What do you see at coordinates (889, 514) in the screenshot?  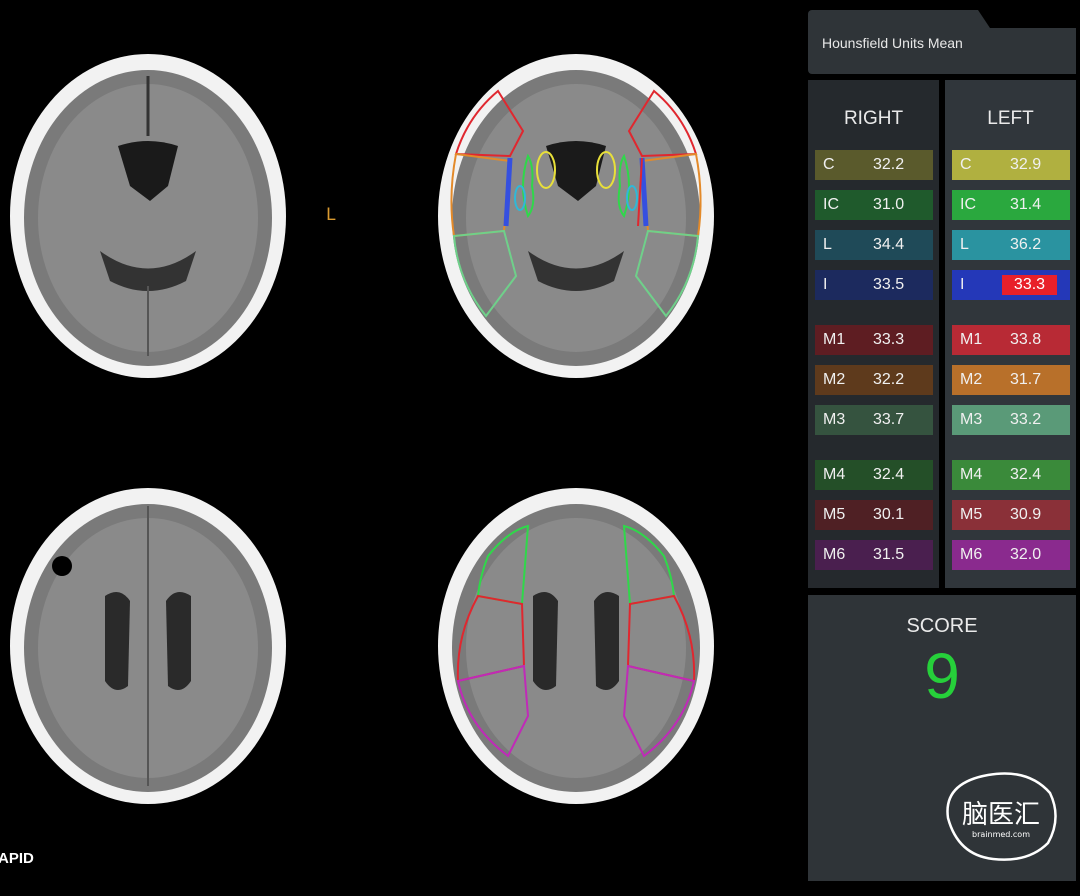 I see `region-hu-value: 30.1` at bounding box center [889, 514].